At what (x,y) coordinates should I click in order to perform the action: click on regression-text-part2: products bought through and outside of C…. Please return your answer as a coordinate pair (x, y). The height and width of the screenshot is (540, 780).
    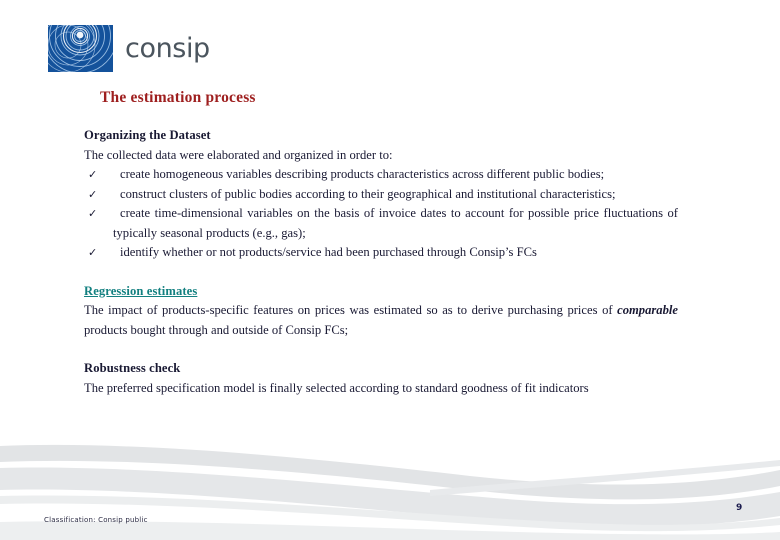
    Looking at the image, I should click on (216, 329).